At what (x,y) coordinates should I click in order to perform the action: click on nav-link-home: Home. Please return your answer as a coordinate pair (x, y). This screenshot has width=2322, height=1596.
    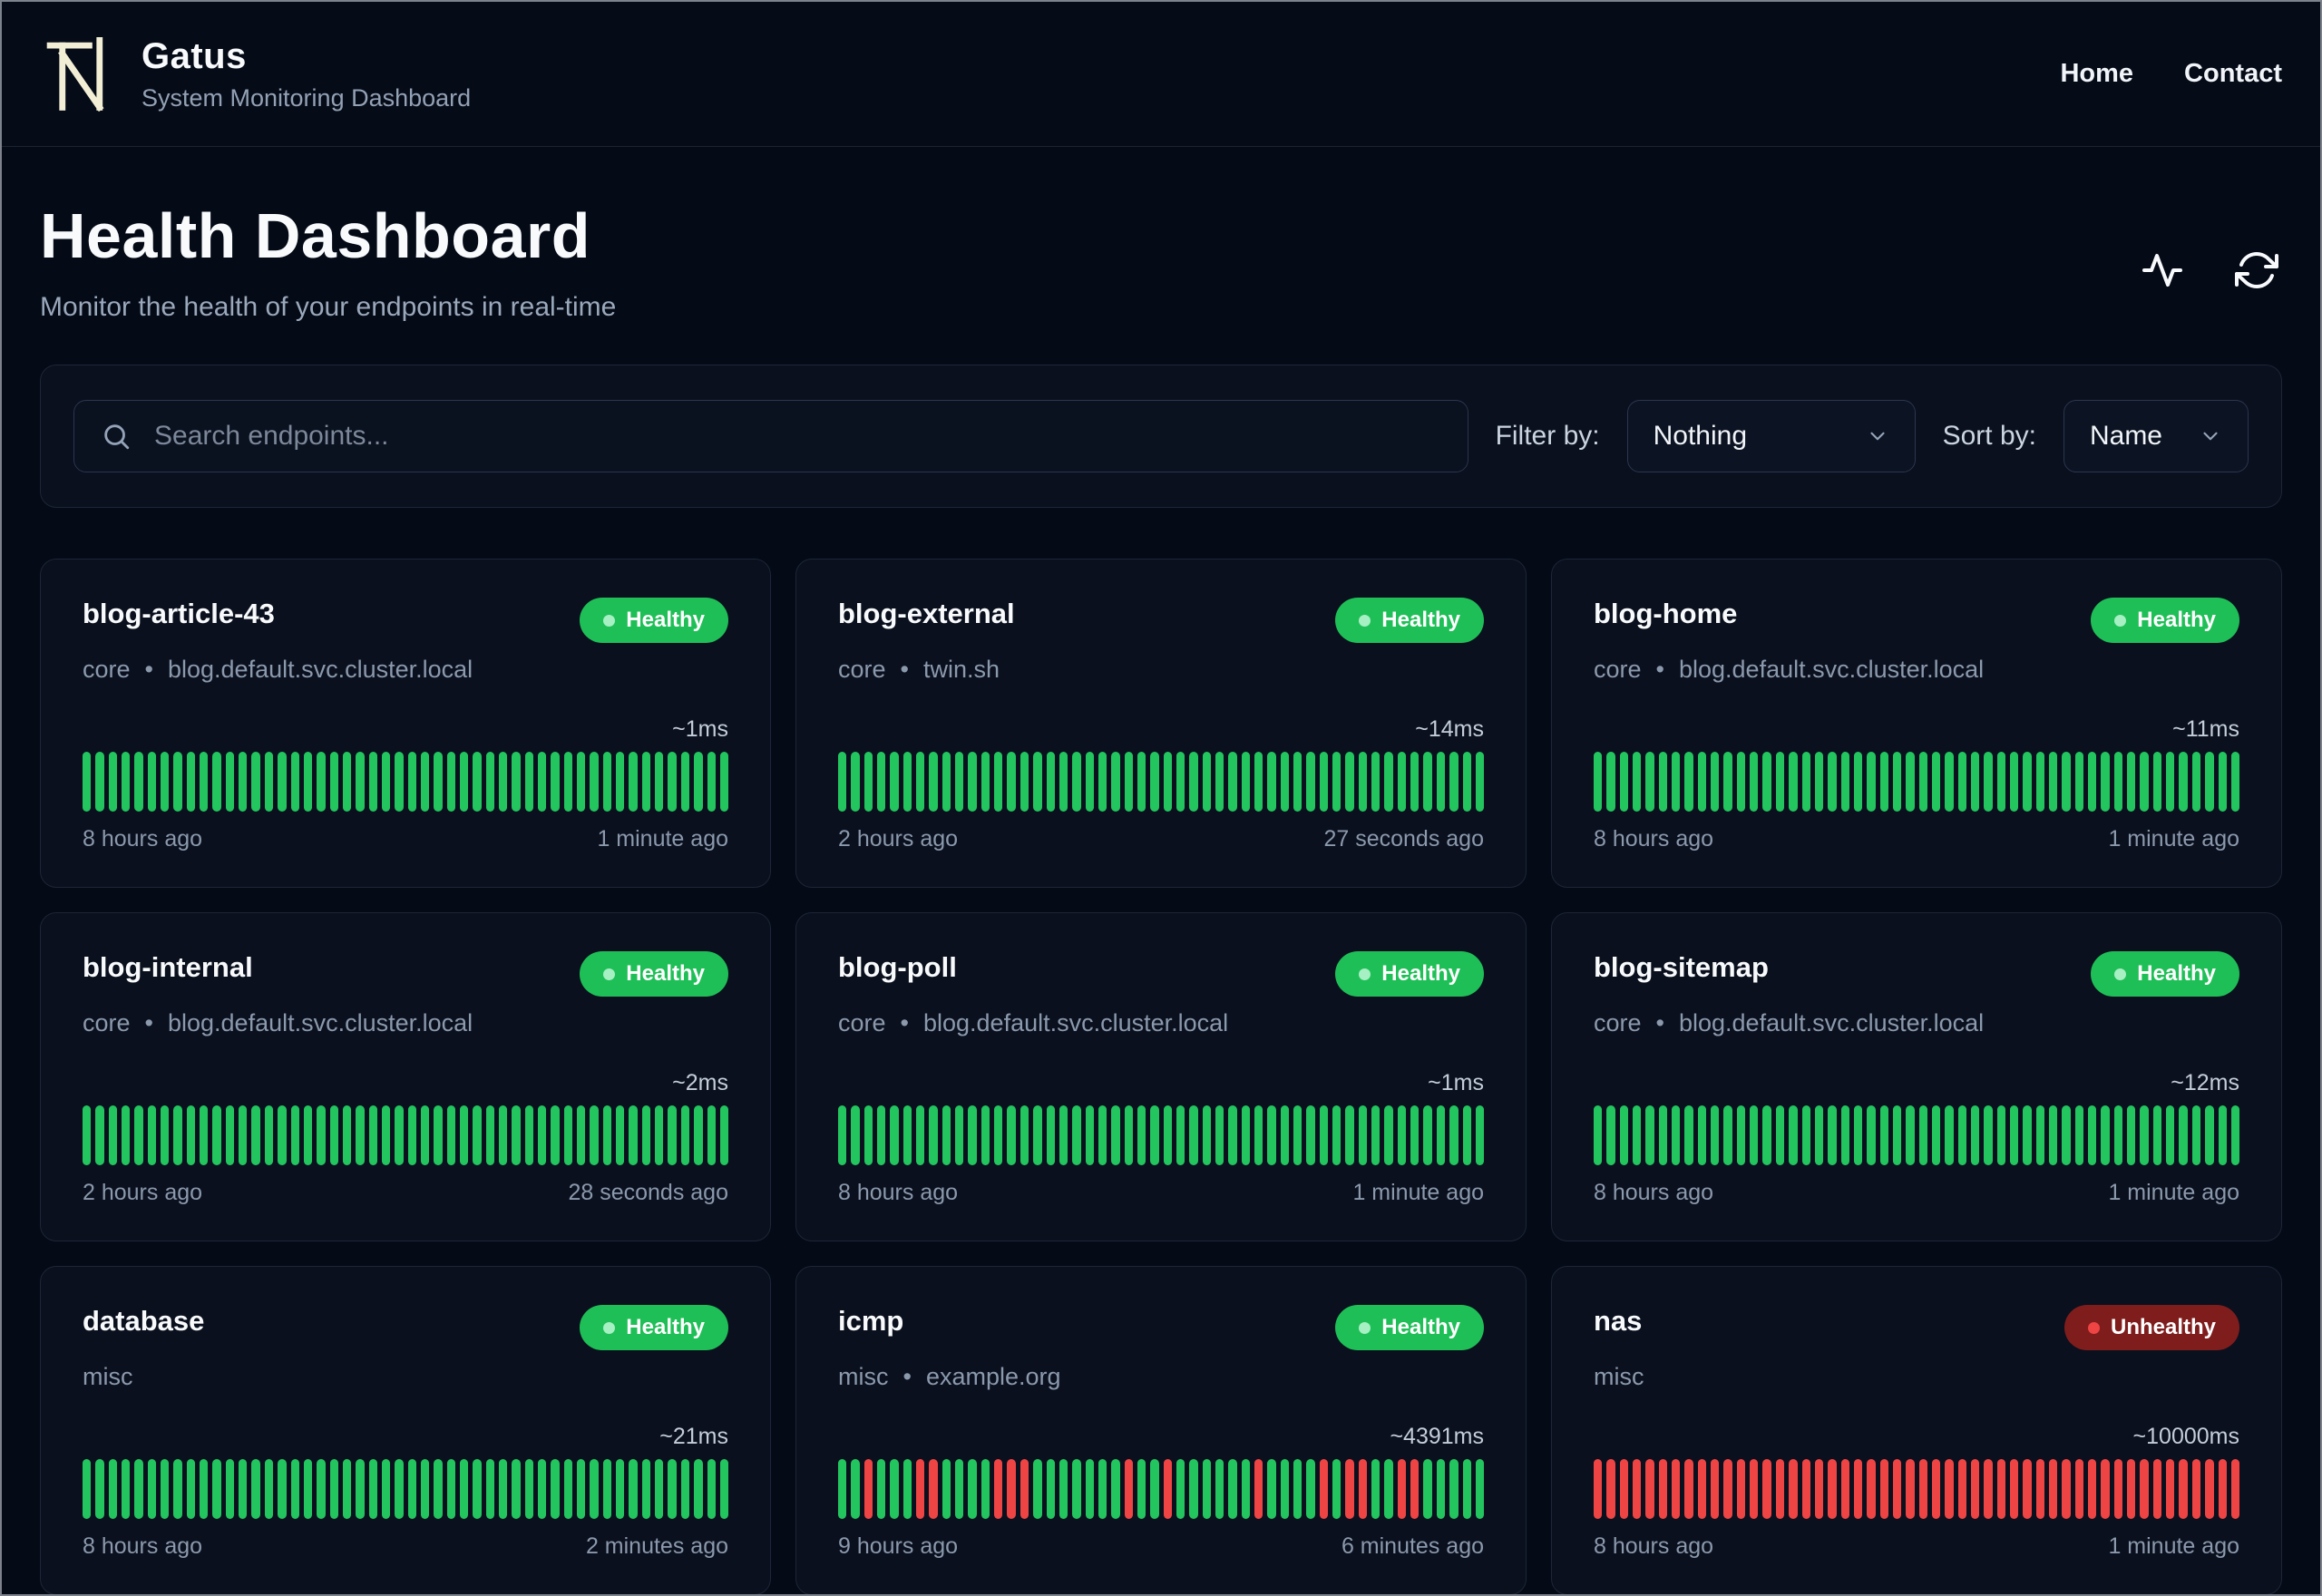
    Looking at the image, I should click on (2096, 74).